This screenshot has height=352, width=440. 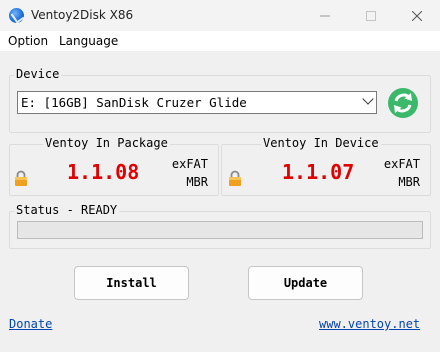 I want to click on device-dropdown: E: [16GB] SanDisk Cruzer Glide, so click(x=197, y=102).